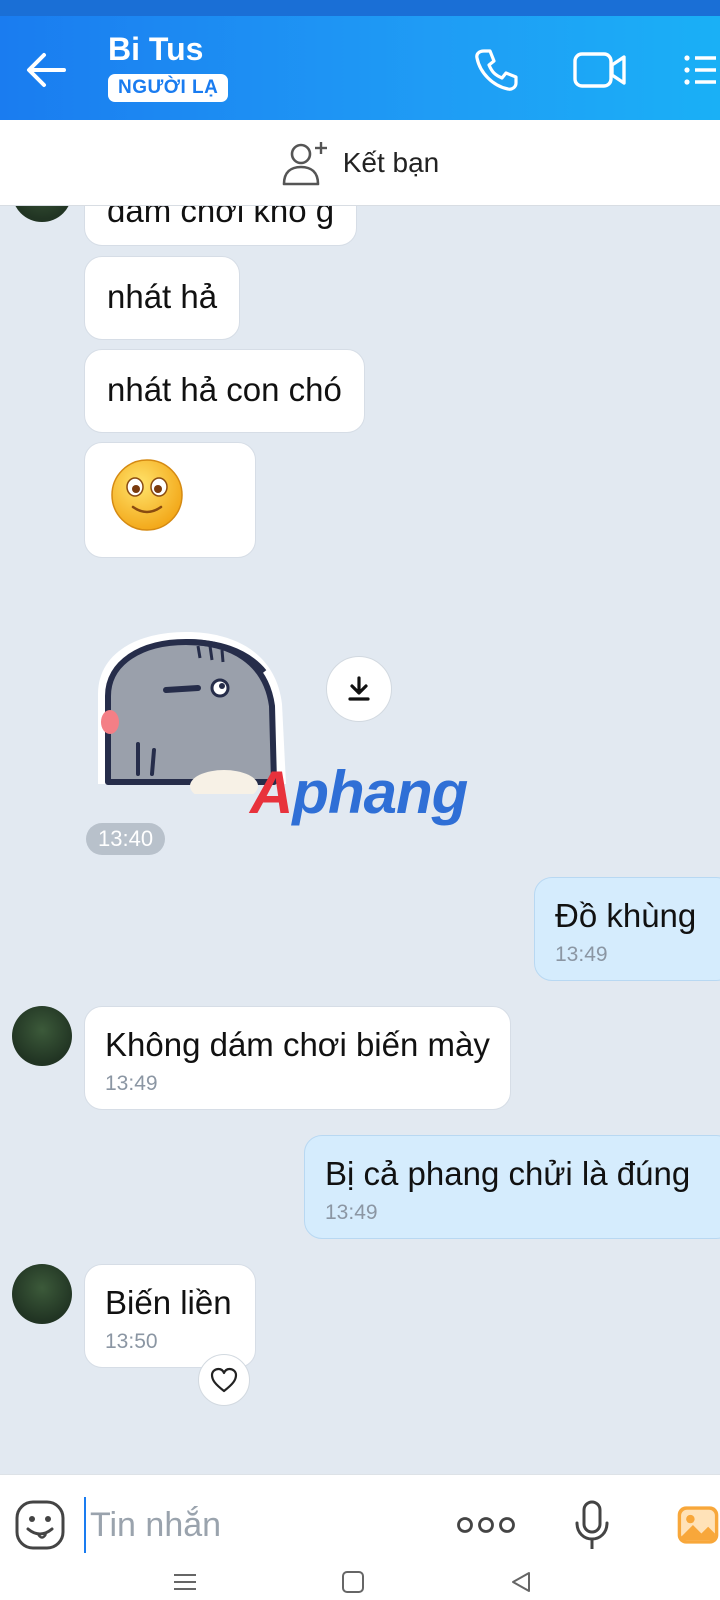 The height and width of the screenshot is (1600, 720). I want to click on menu-button, so click(696, 70).